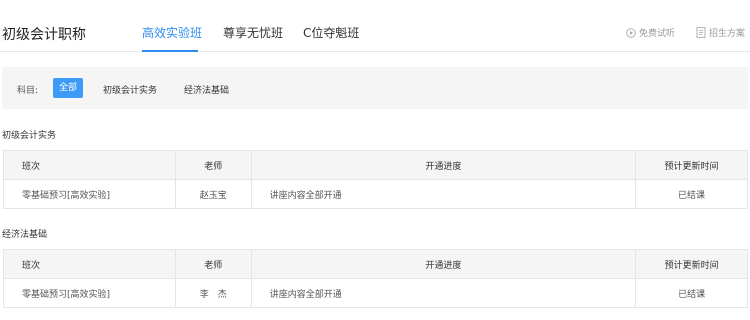  What do you see at coordinates (68, 88) in the screenshot?
I see `filter-option-all: 全部` at bounding box center [68, 88].